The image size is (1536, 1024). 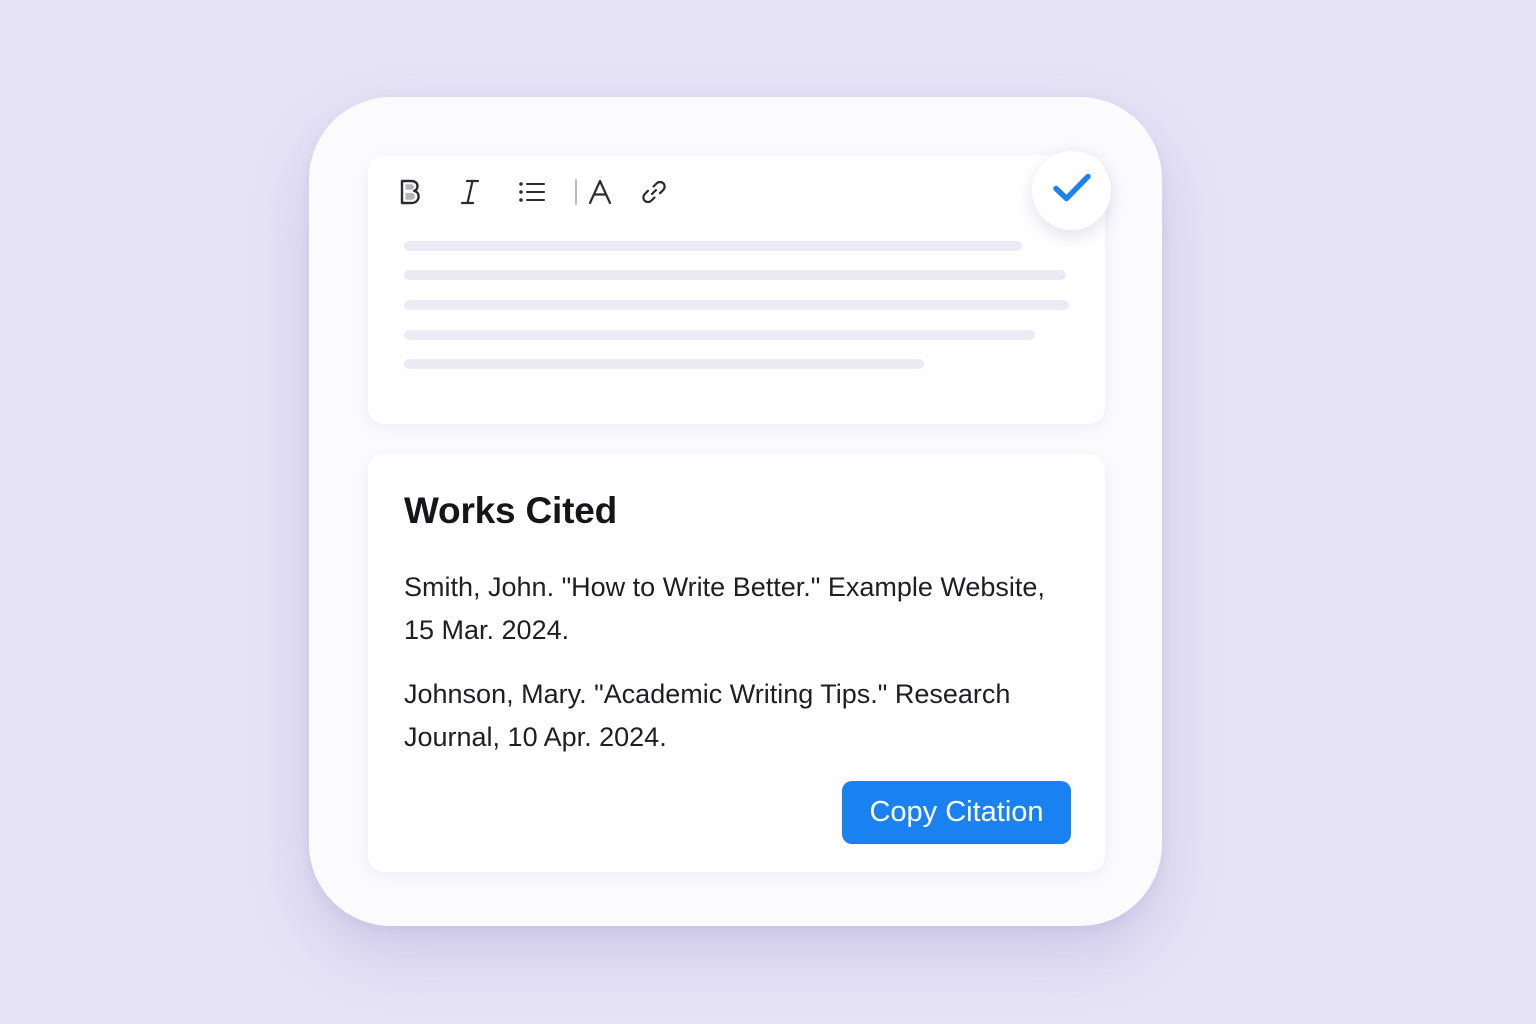 I want to click on text-editor, so click(x=736, y=289).